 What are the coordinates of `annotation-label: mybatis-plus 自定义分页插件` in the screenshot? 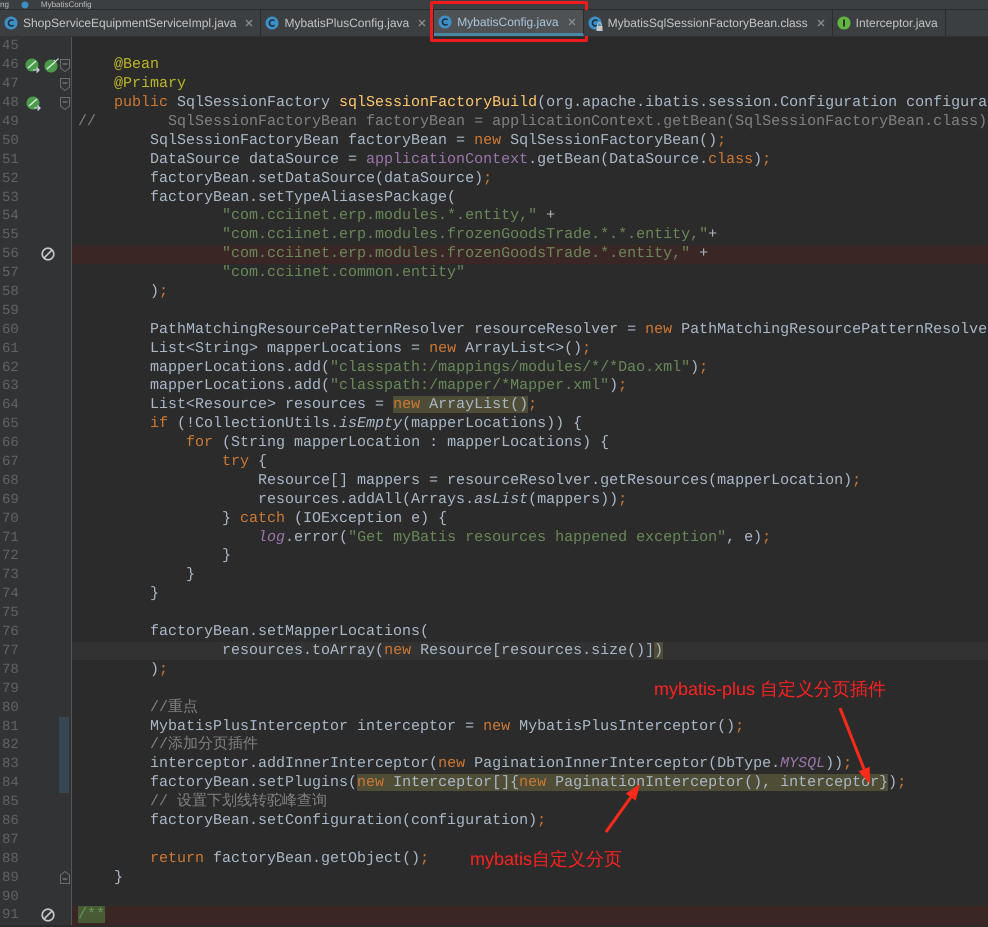 It's located at (770, 689).